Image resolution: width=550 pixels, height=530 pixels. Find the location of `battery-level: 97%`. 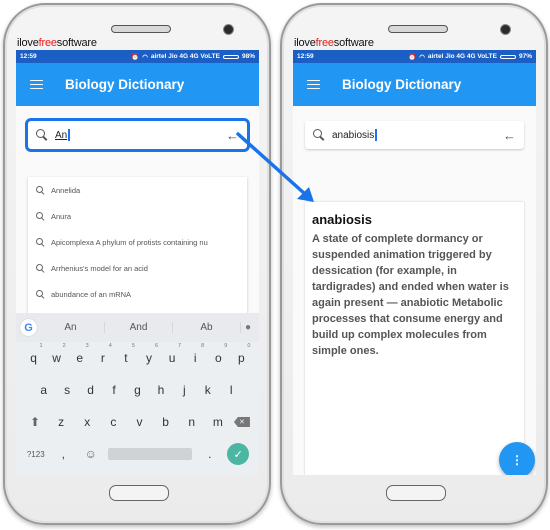

battery-level: 97% is located at coordinates (525, 56).